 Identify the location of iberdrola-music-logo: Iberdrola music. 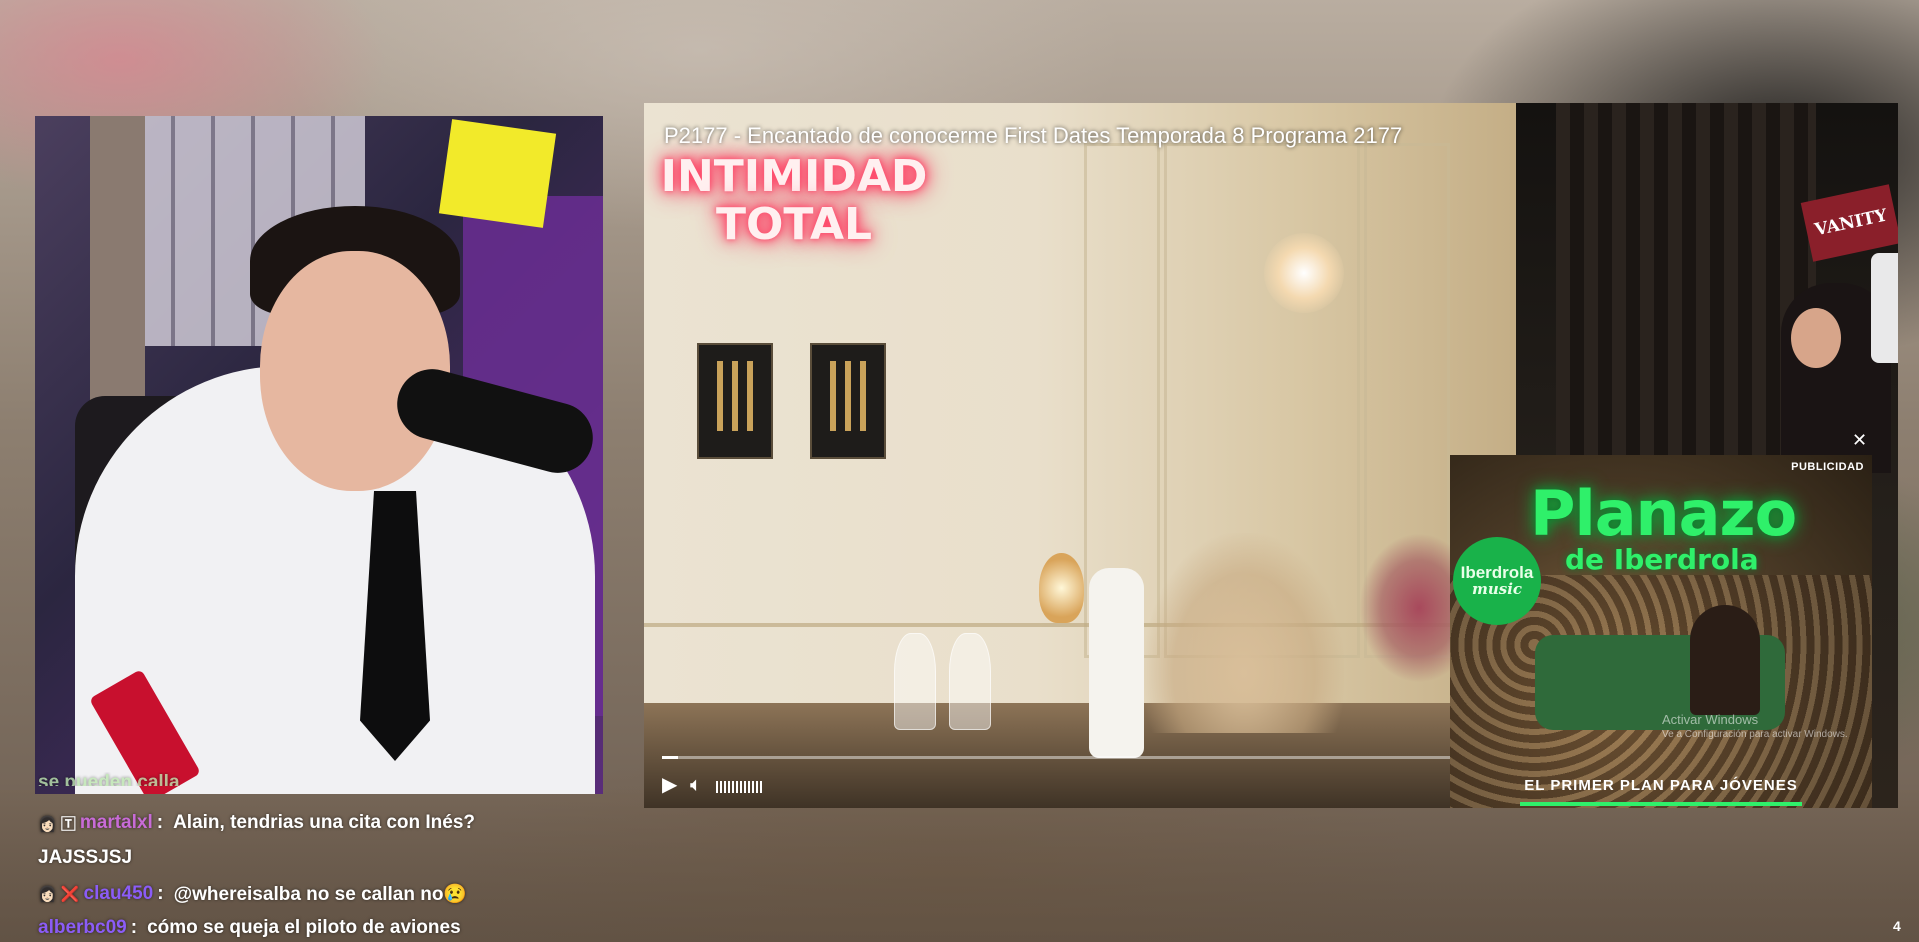
(1497, 581).